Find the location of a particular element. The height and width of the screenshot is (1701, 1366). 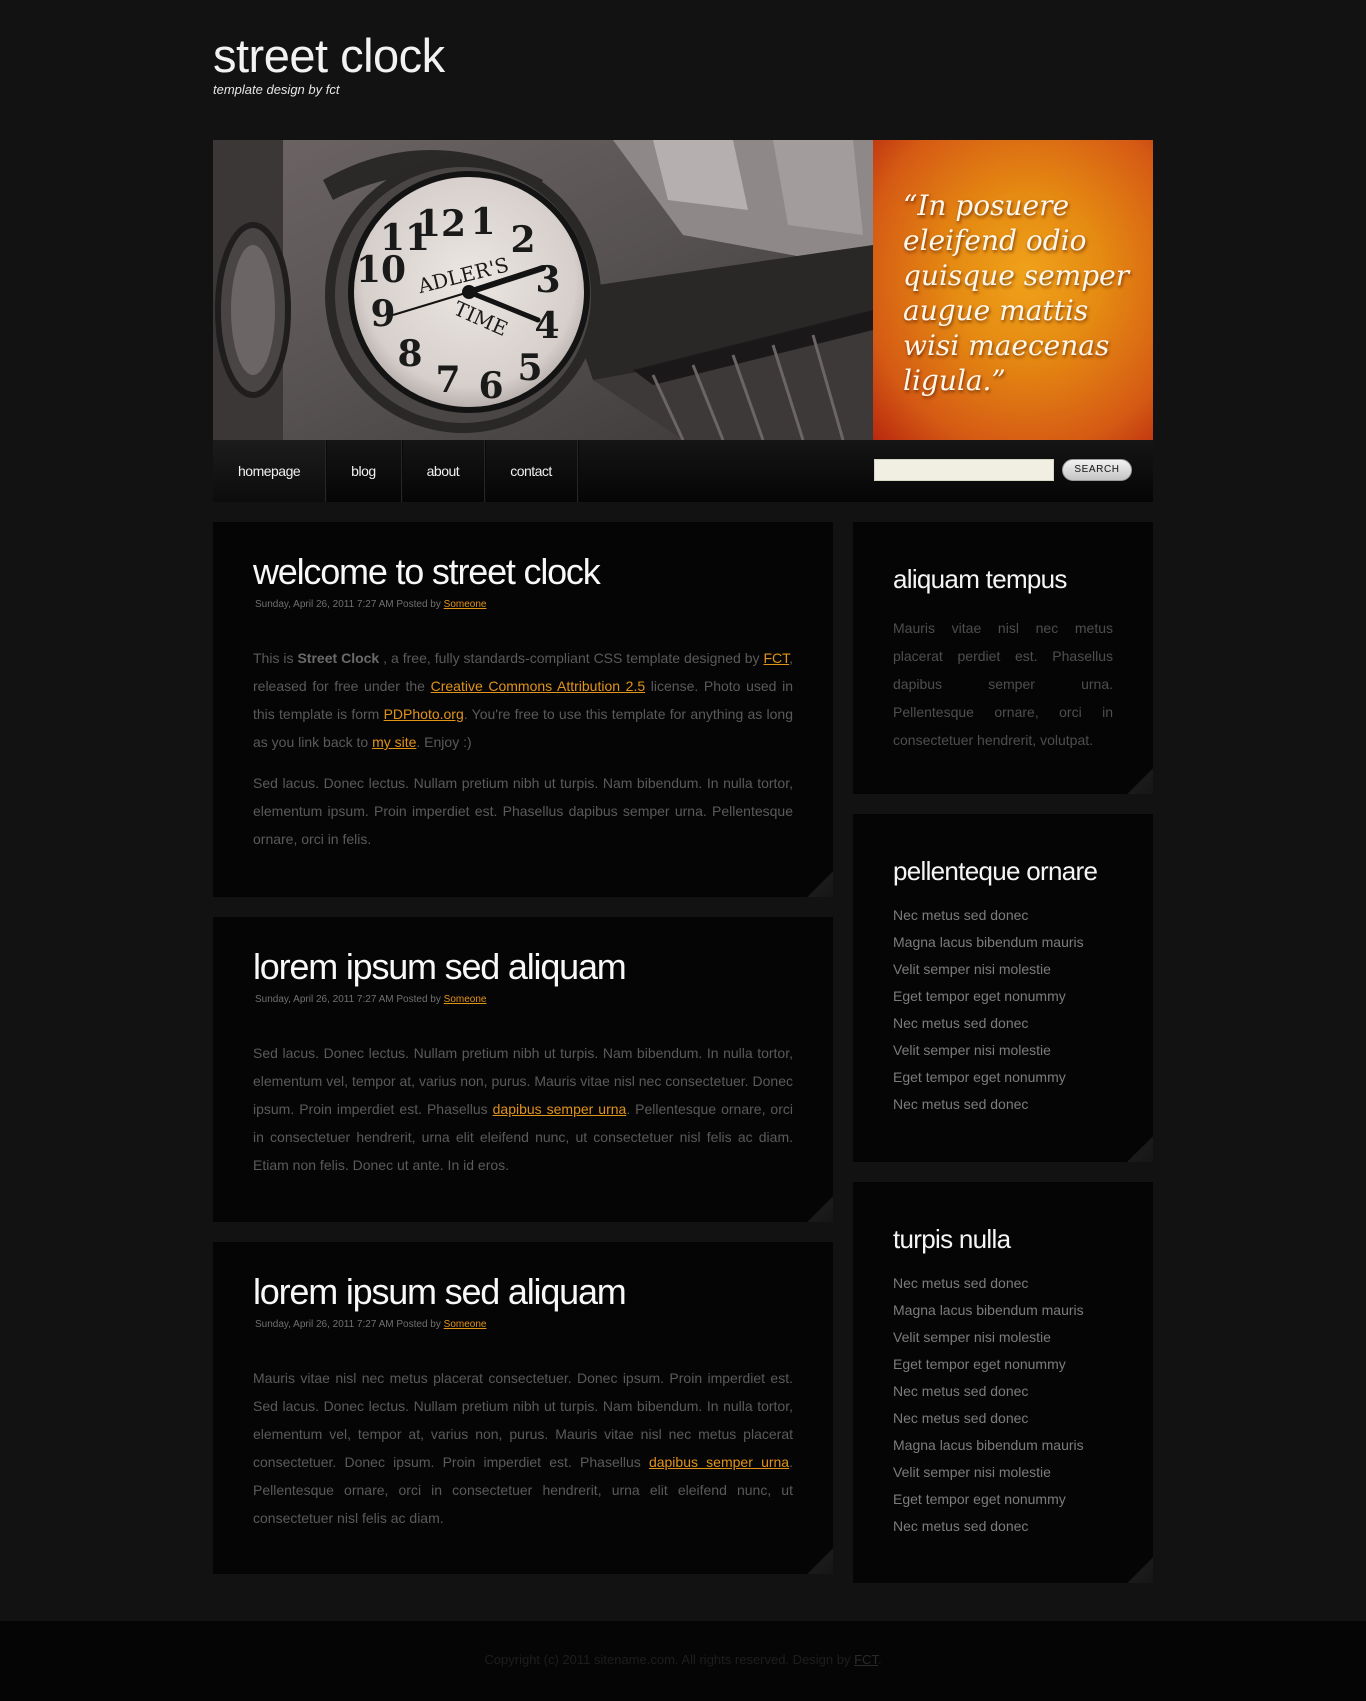

clock-numeral-7: 7 is located at coordinates (447, 380).